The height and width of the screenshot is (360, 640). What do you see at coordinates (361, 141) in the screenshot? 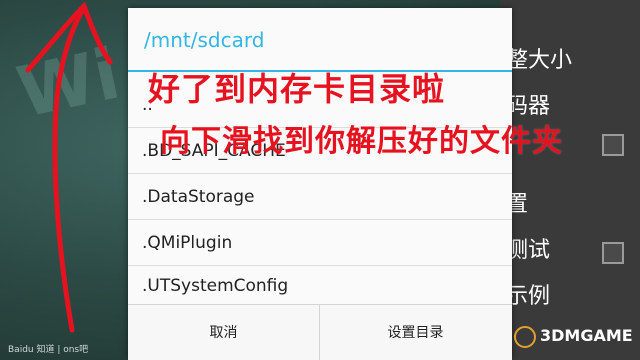
I see `annotation-text-line2: 向下滑找到你解压好的文件夹` at bounding box center [361, 141].